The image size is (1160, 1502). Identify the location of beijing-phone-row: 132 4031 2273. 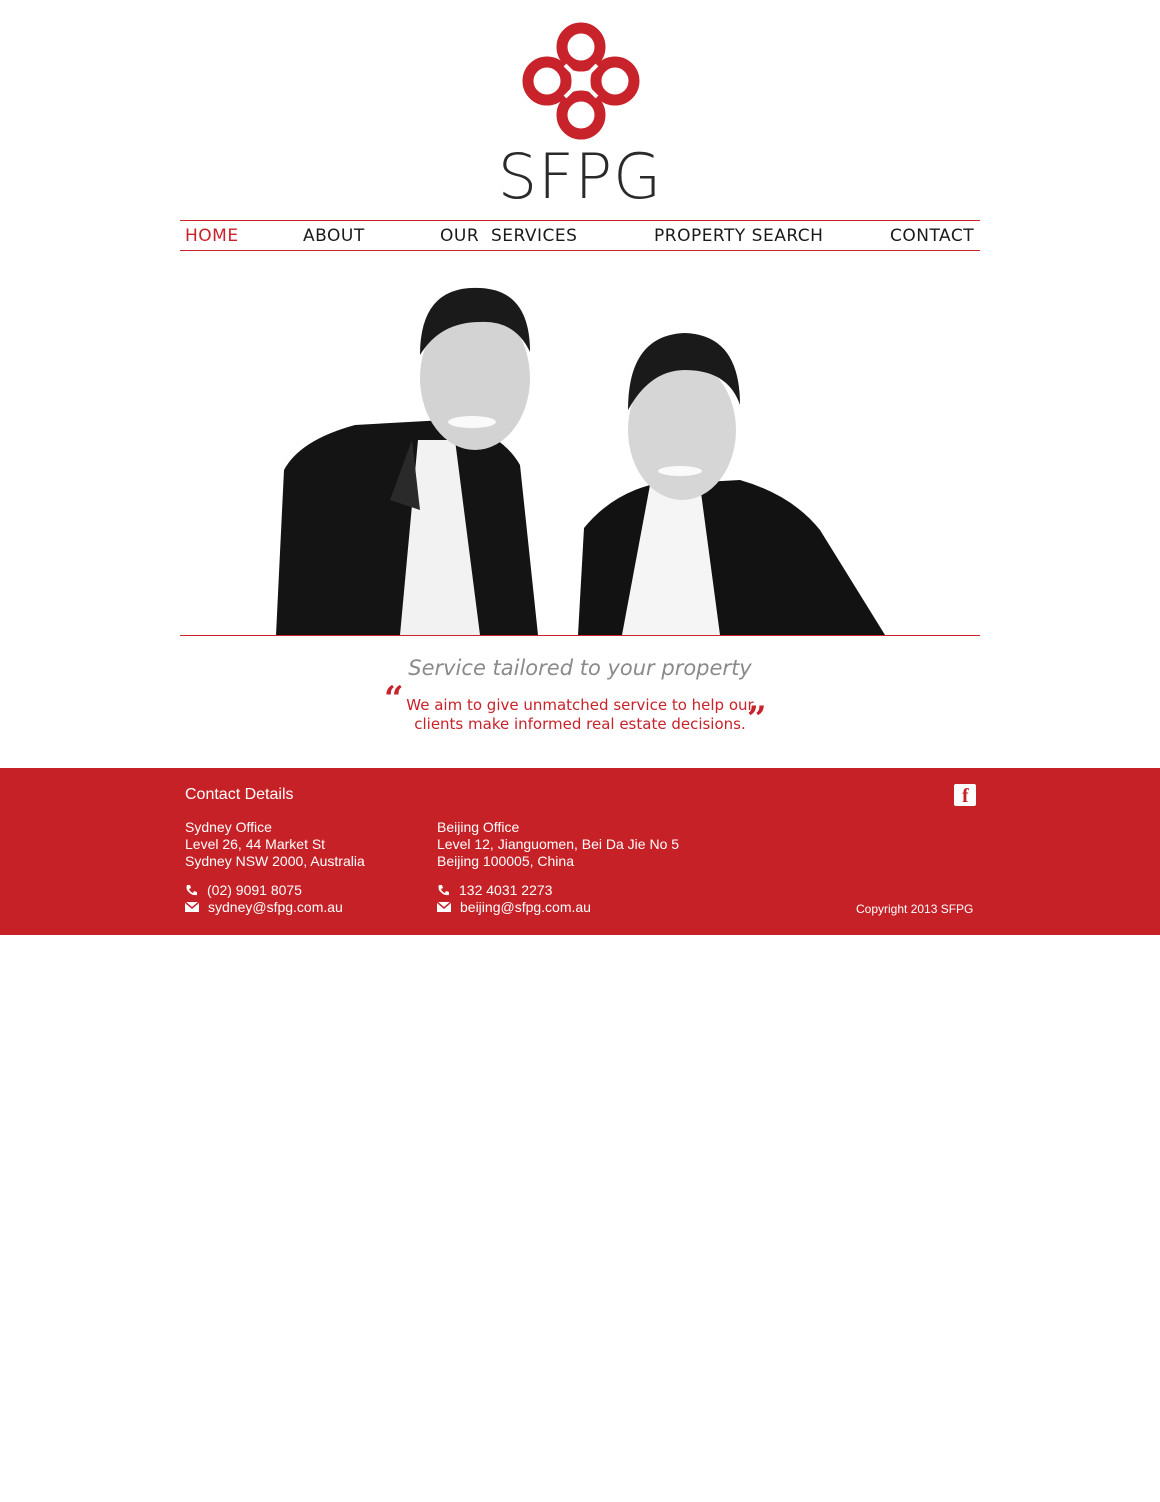
(494, 890).